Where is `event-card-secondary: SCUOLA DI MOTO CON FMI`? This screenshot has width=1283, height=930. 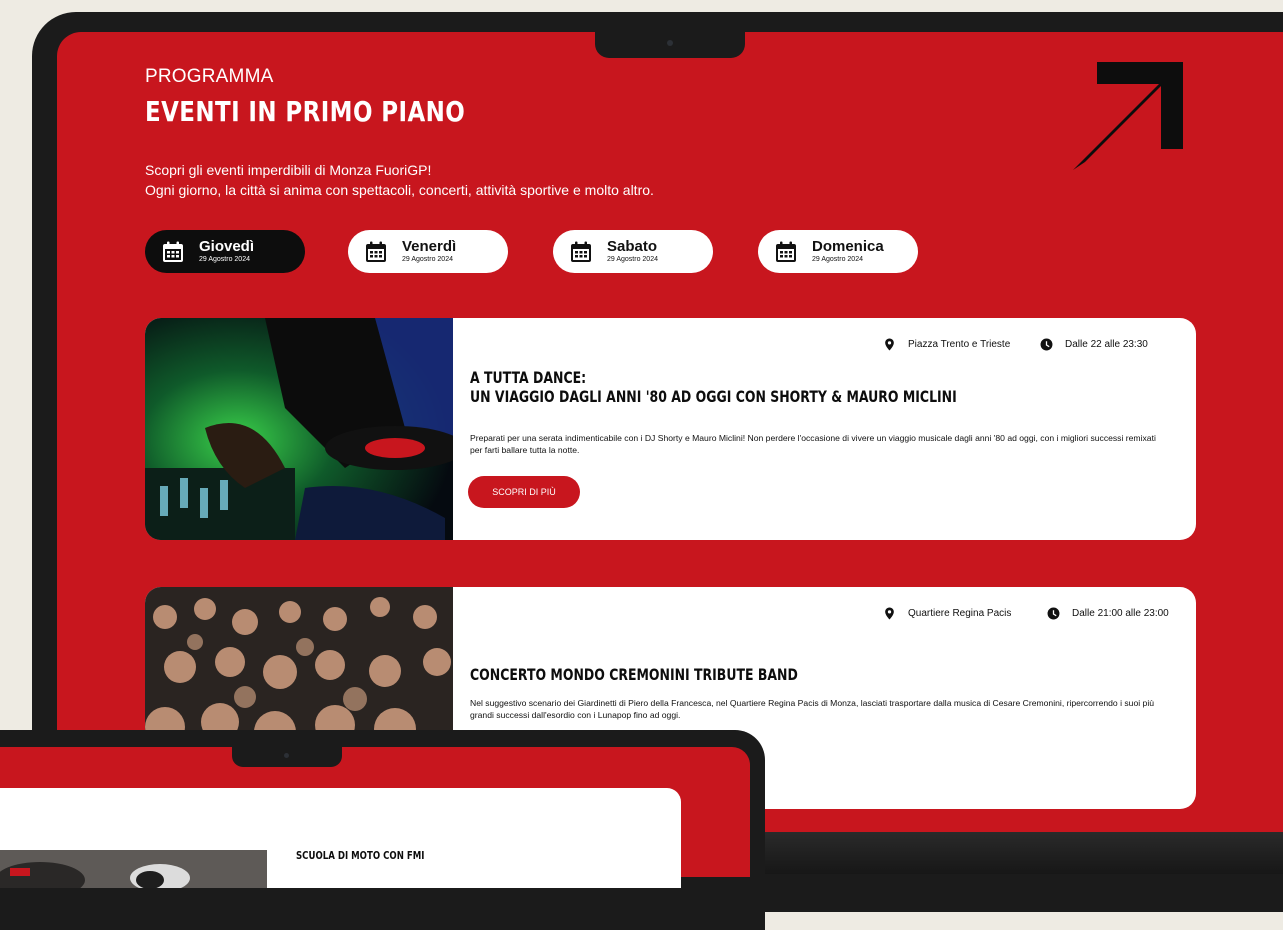 event-card-secondary: SCUOLA DI MOTO CON FMI is located at coordinates (340, 838).